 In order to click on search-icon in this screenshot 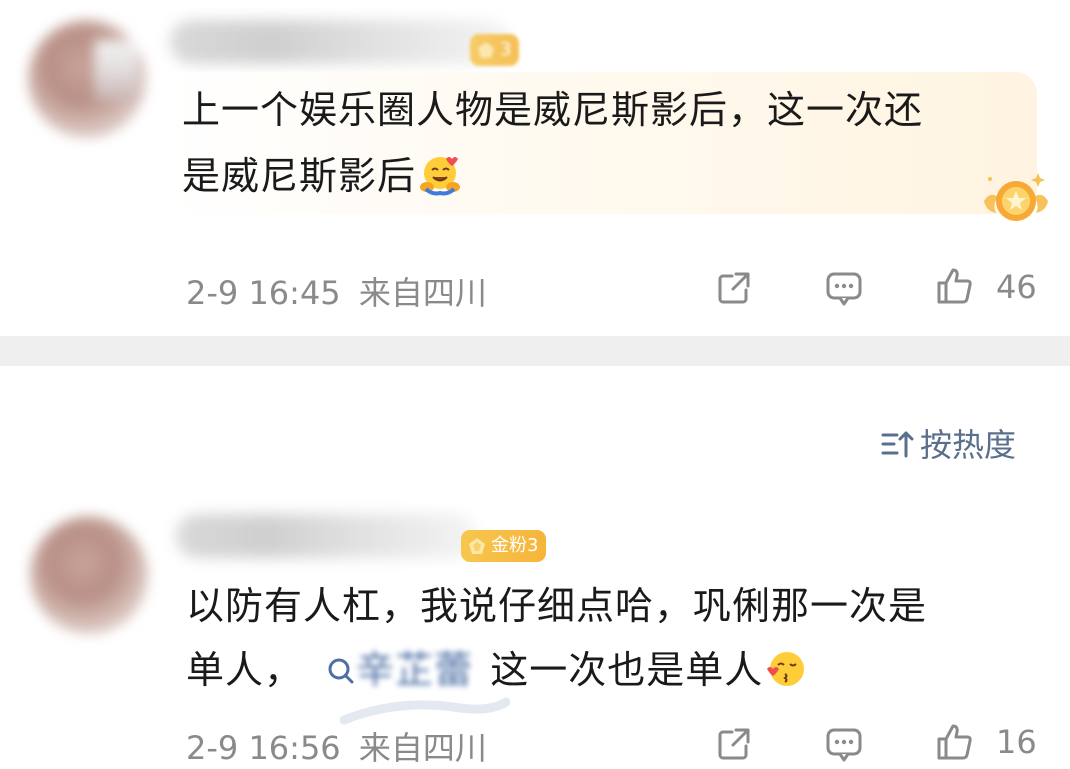, I will do `click(341, 671)`.